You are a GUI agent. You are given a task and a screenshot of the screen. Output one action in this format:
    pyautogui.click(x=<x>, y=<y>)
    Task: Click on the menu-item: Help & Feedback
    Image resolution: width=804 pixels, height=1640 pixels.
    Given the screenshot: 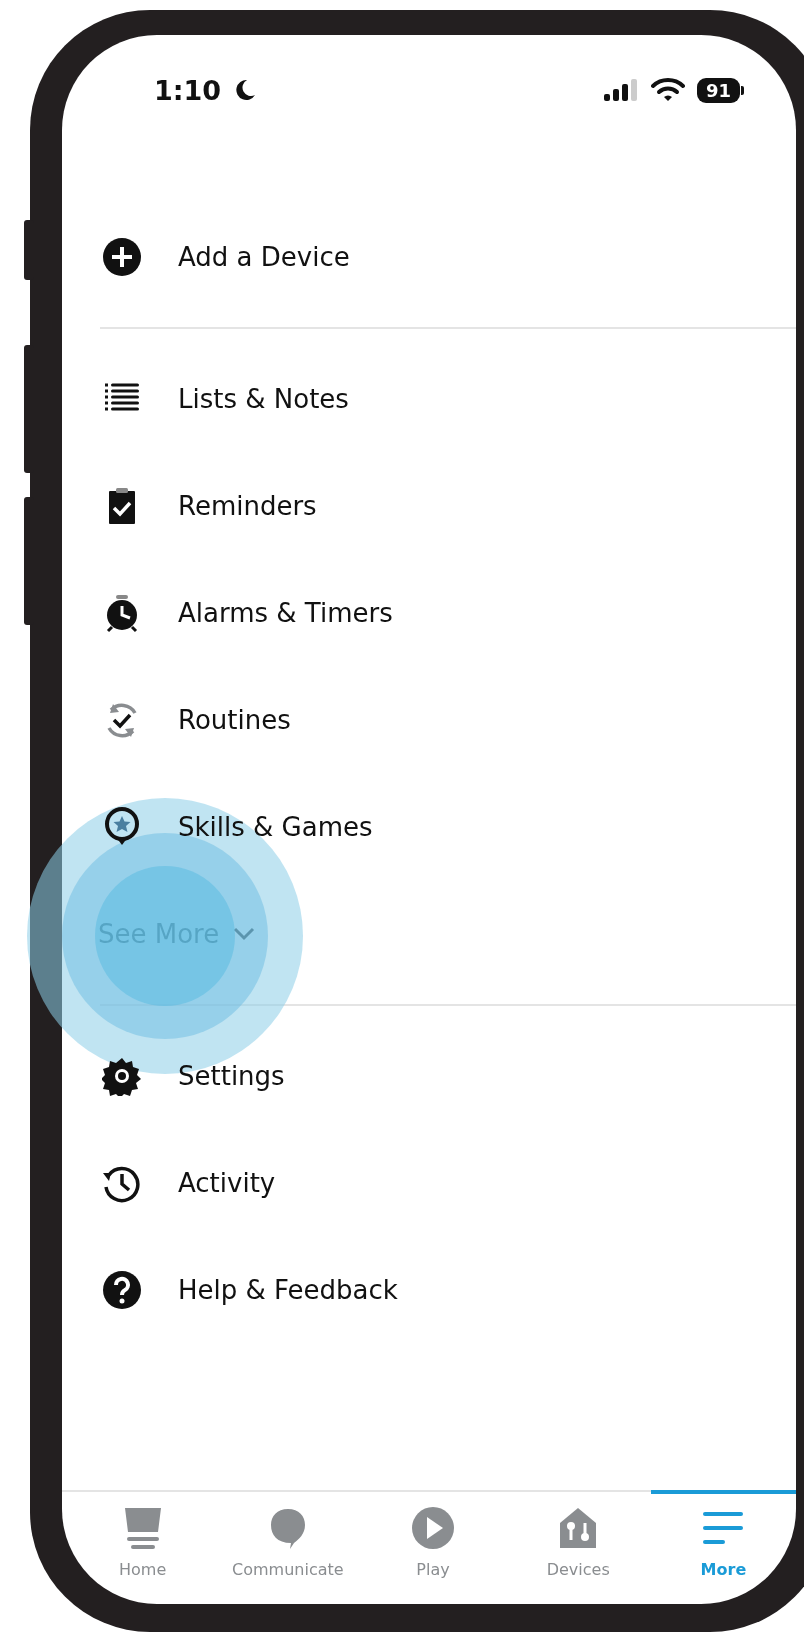 What is the action you would take?
    pyautogui.click(x=429, y=1289)
    